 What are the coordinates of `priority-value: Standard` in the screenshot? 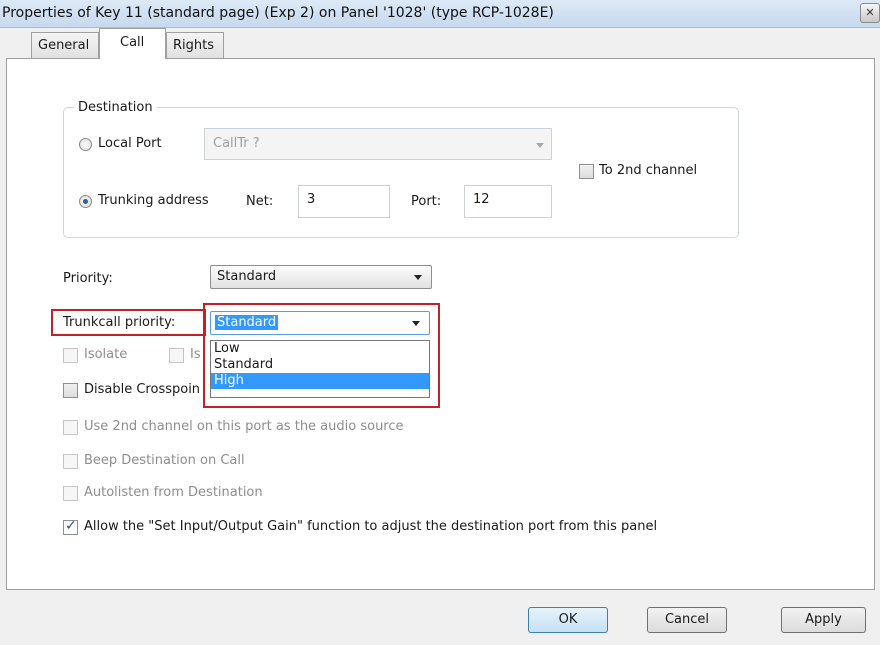 It's located at (247, 276).